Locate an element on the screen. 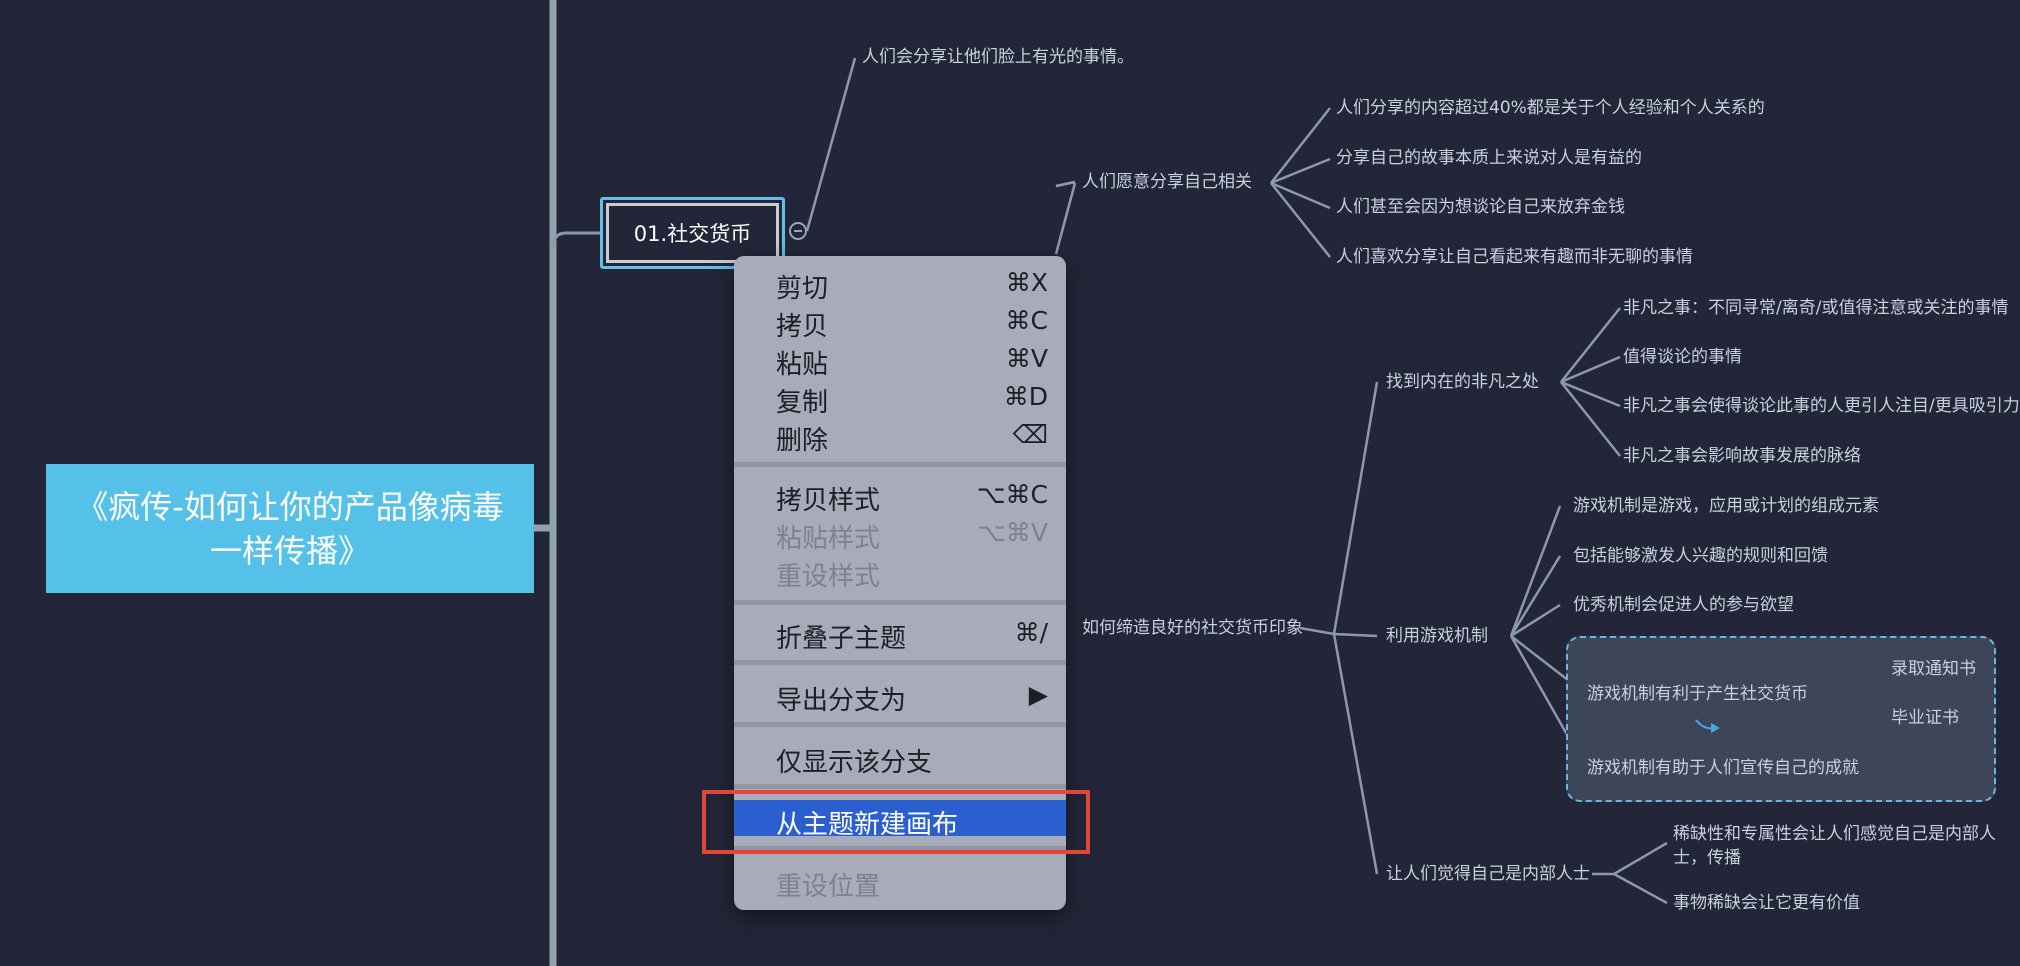 The image size is (2020, 966). subtopic-insider: 让人们觉得自己是内部人士 is located at coordinates (1488, 874).